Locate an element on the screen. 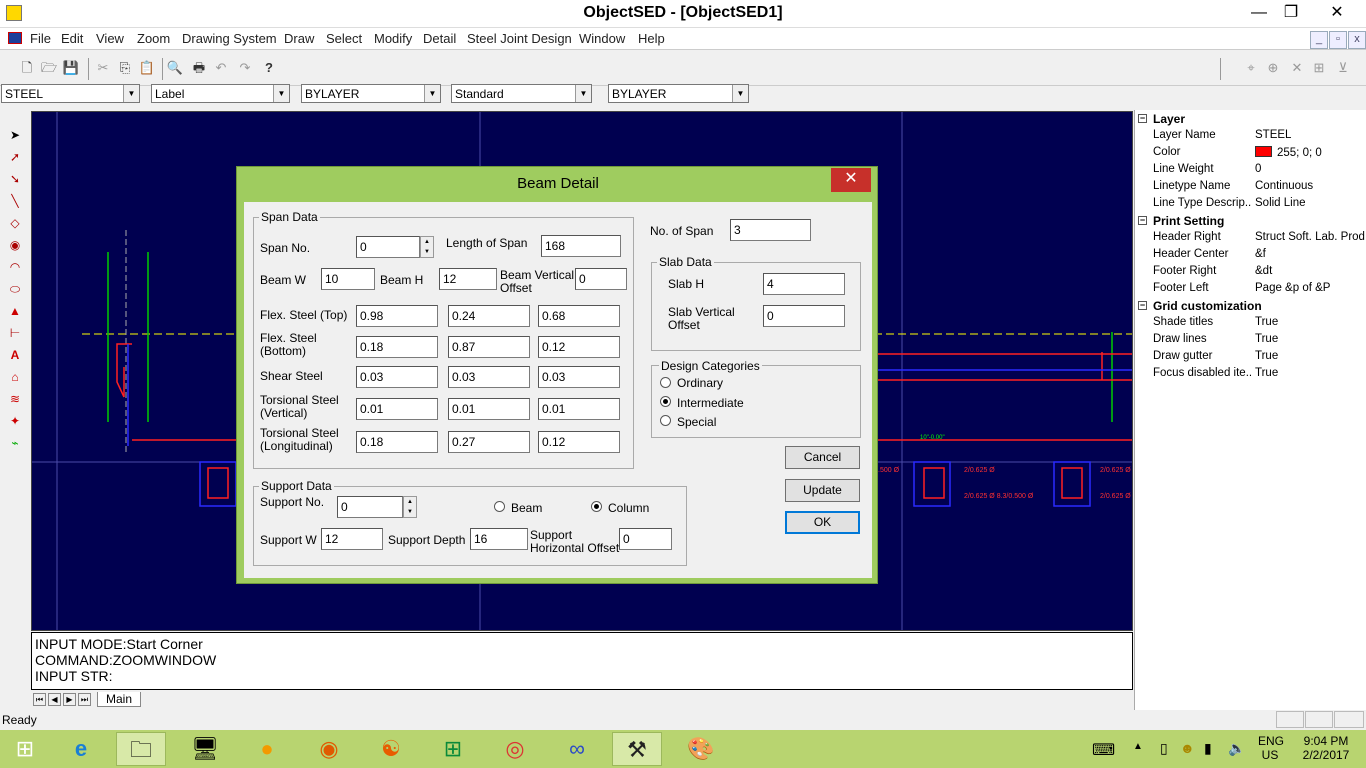 This screenshot has width=1366, height=768. property-row: Draw gutter True is located at coordinates (1250, 356).